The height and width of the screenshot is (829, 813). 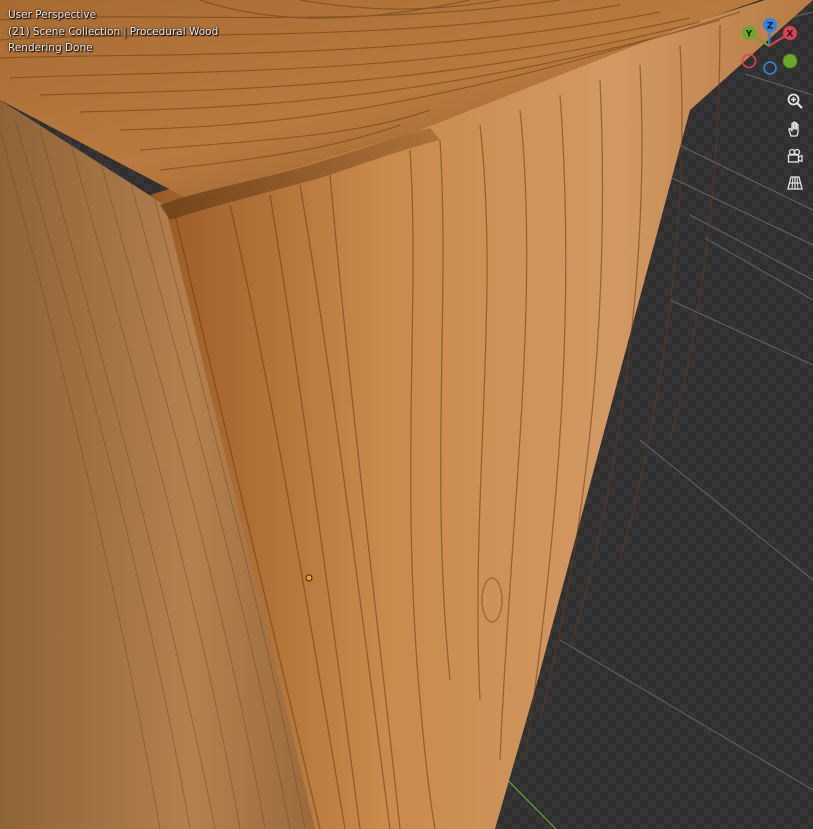 What do you see at coordinates (770, 68) in the screenshot?
I see `gizmo-neg-z` at bounding box center [770, 68].